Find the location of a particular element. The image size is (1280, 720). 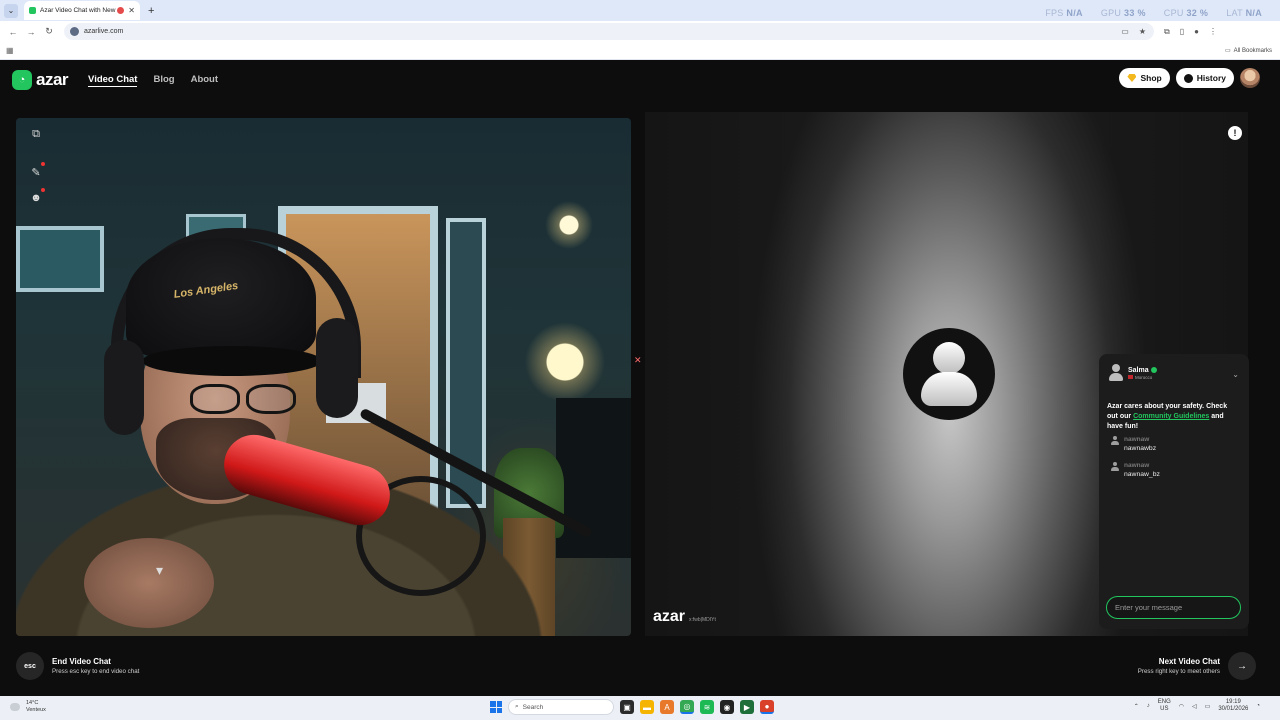

uk-flag-icon: ✕ is located at coordinates (638, 360).